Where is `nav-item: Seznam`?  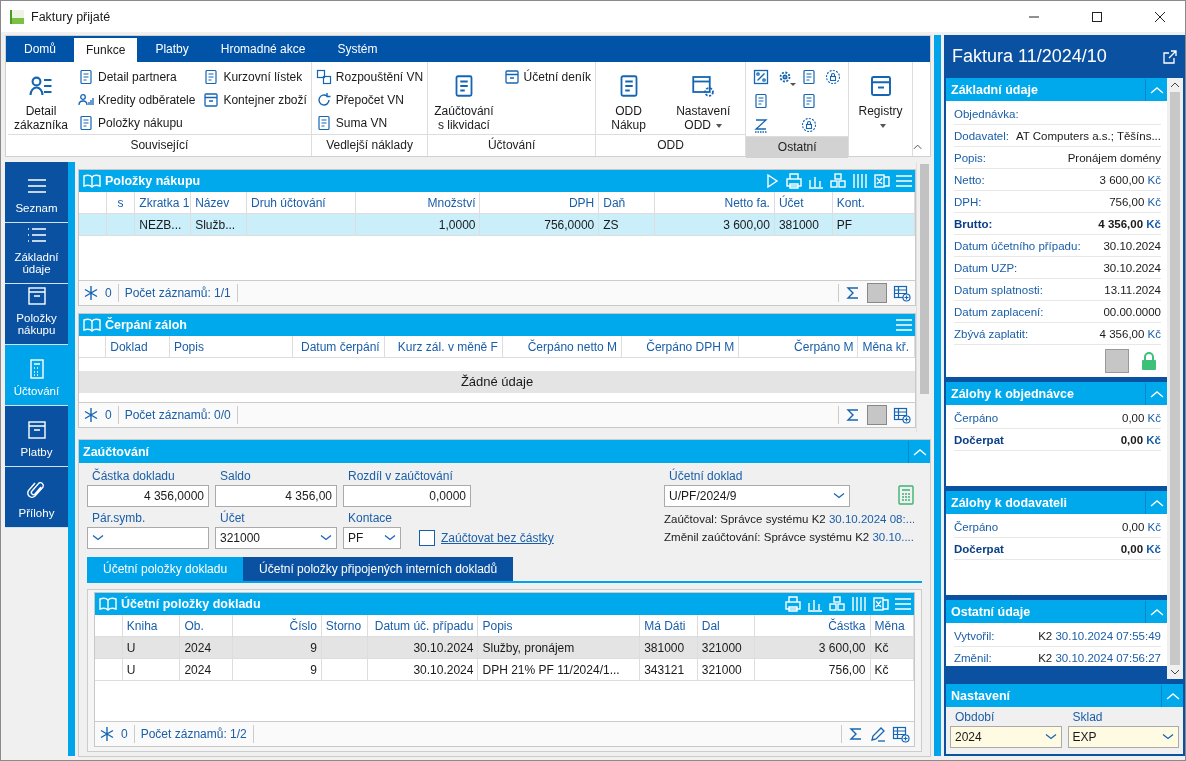
nav-item: Seznam is located at coordinates (36, 192).